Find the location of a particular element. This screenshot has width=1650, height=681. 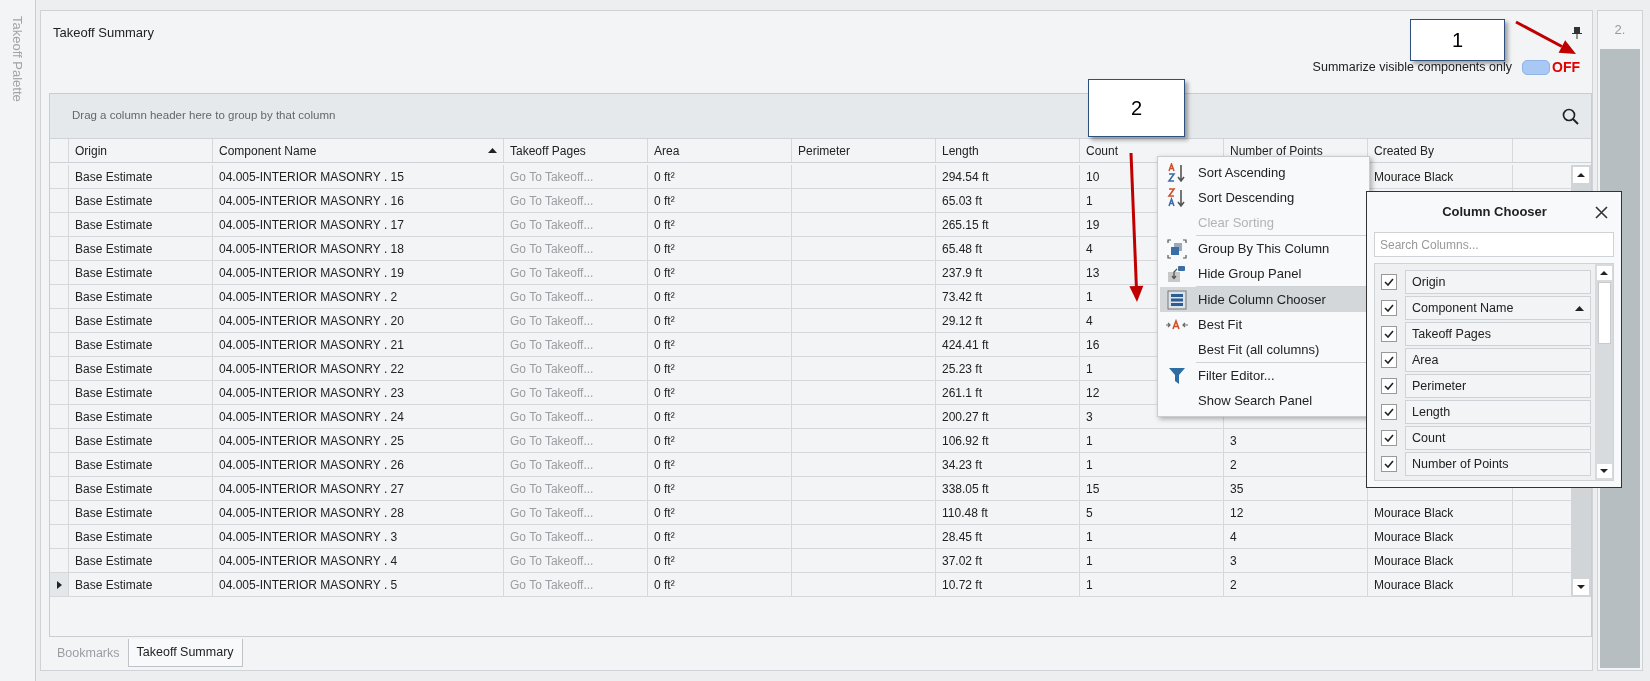

column-item: Area is located at coordinates (1498, 360).